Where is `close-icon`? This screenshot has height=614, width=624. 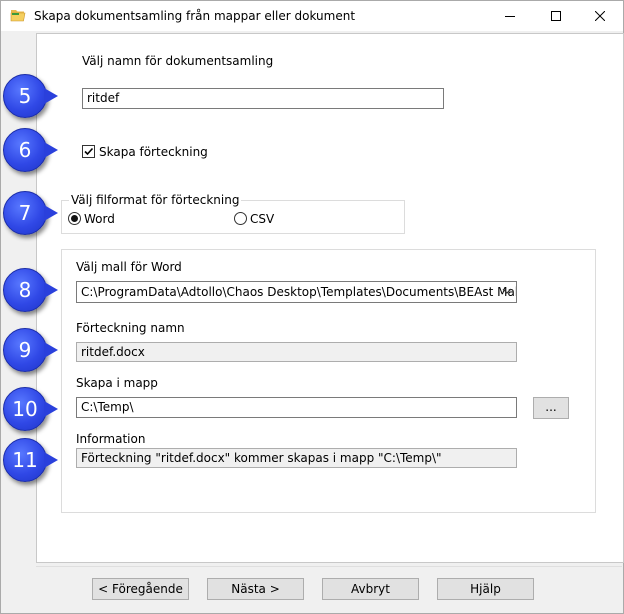
close-icon is located at coordinates (600, 16).